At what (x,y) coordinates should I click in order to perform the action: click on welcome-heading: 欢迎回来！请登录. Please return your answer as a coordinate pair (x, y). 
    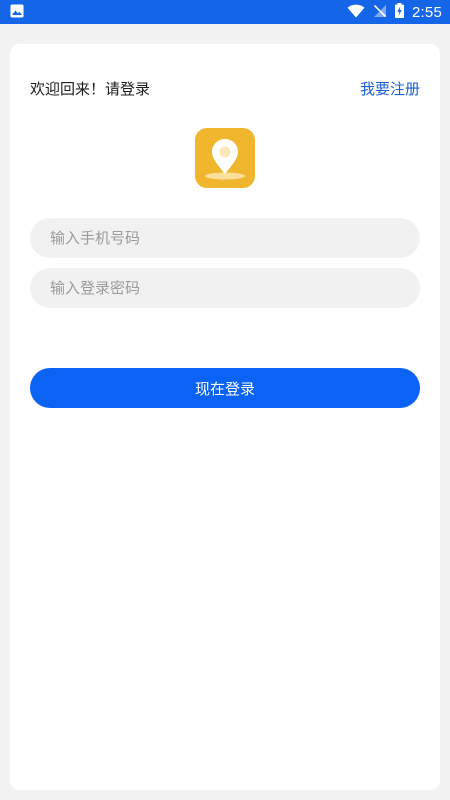
    Looking at the image, I should click on (90, 89).